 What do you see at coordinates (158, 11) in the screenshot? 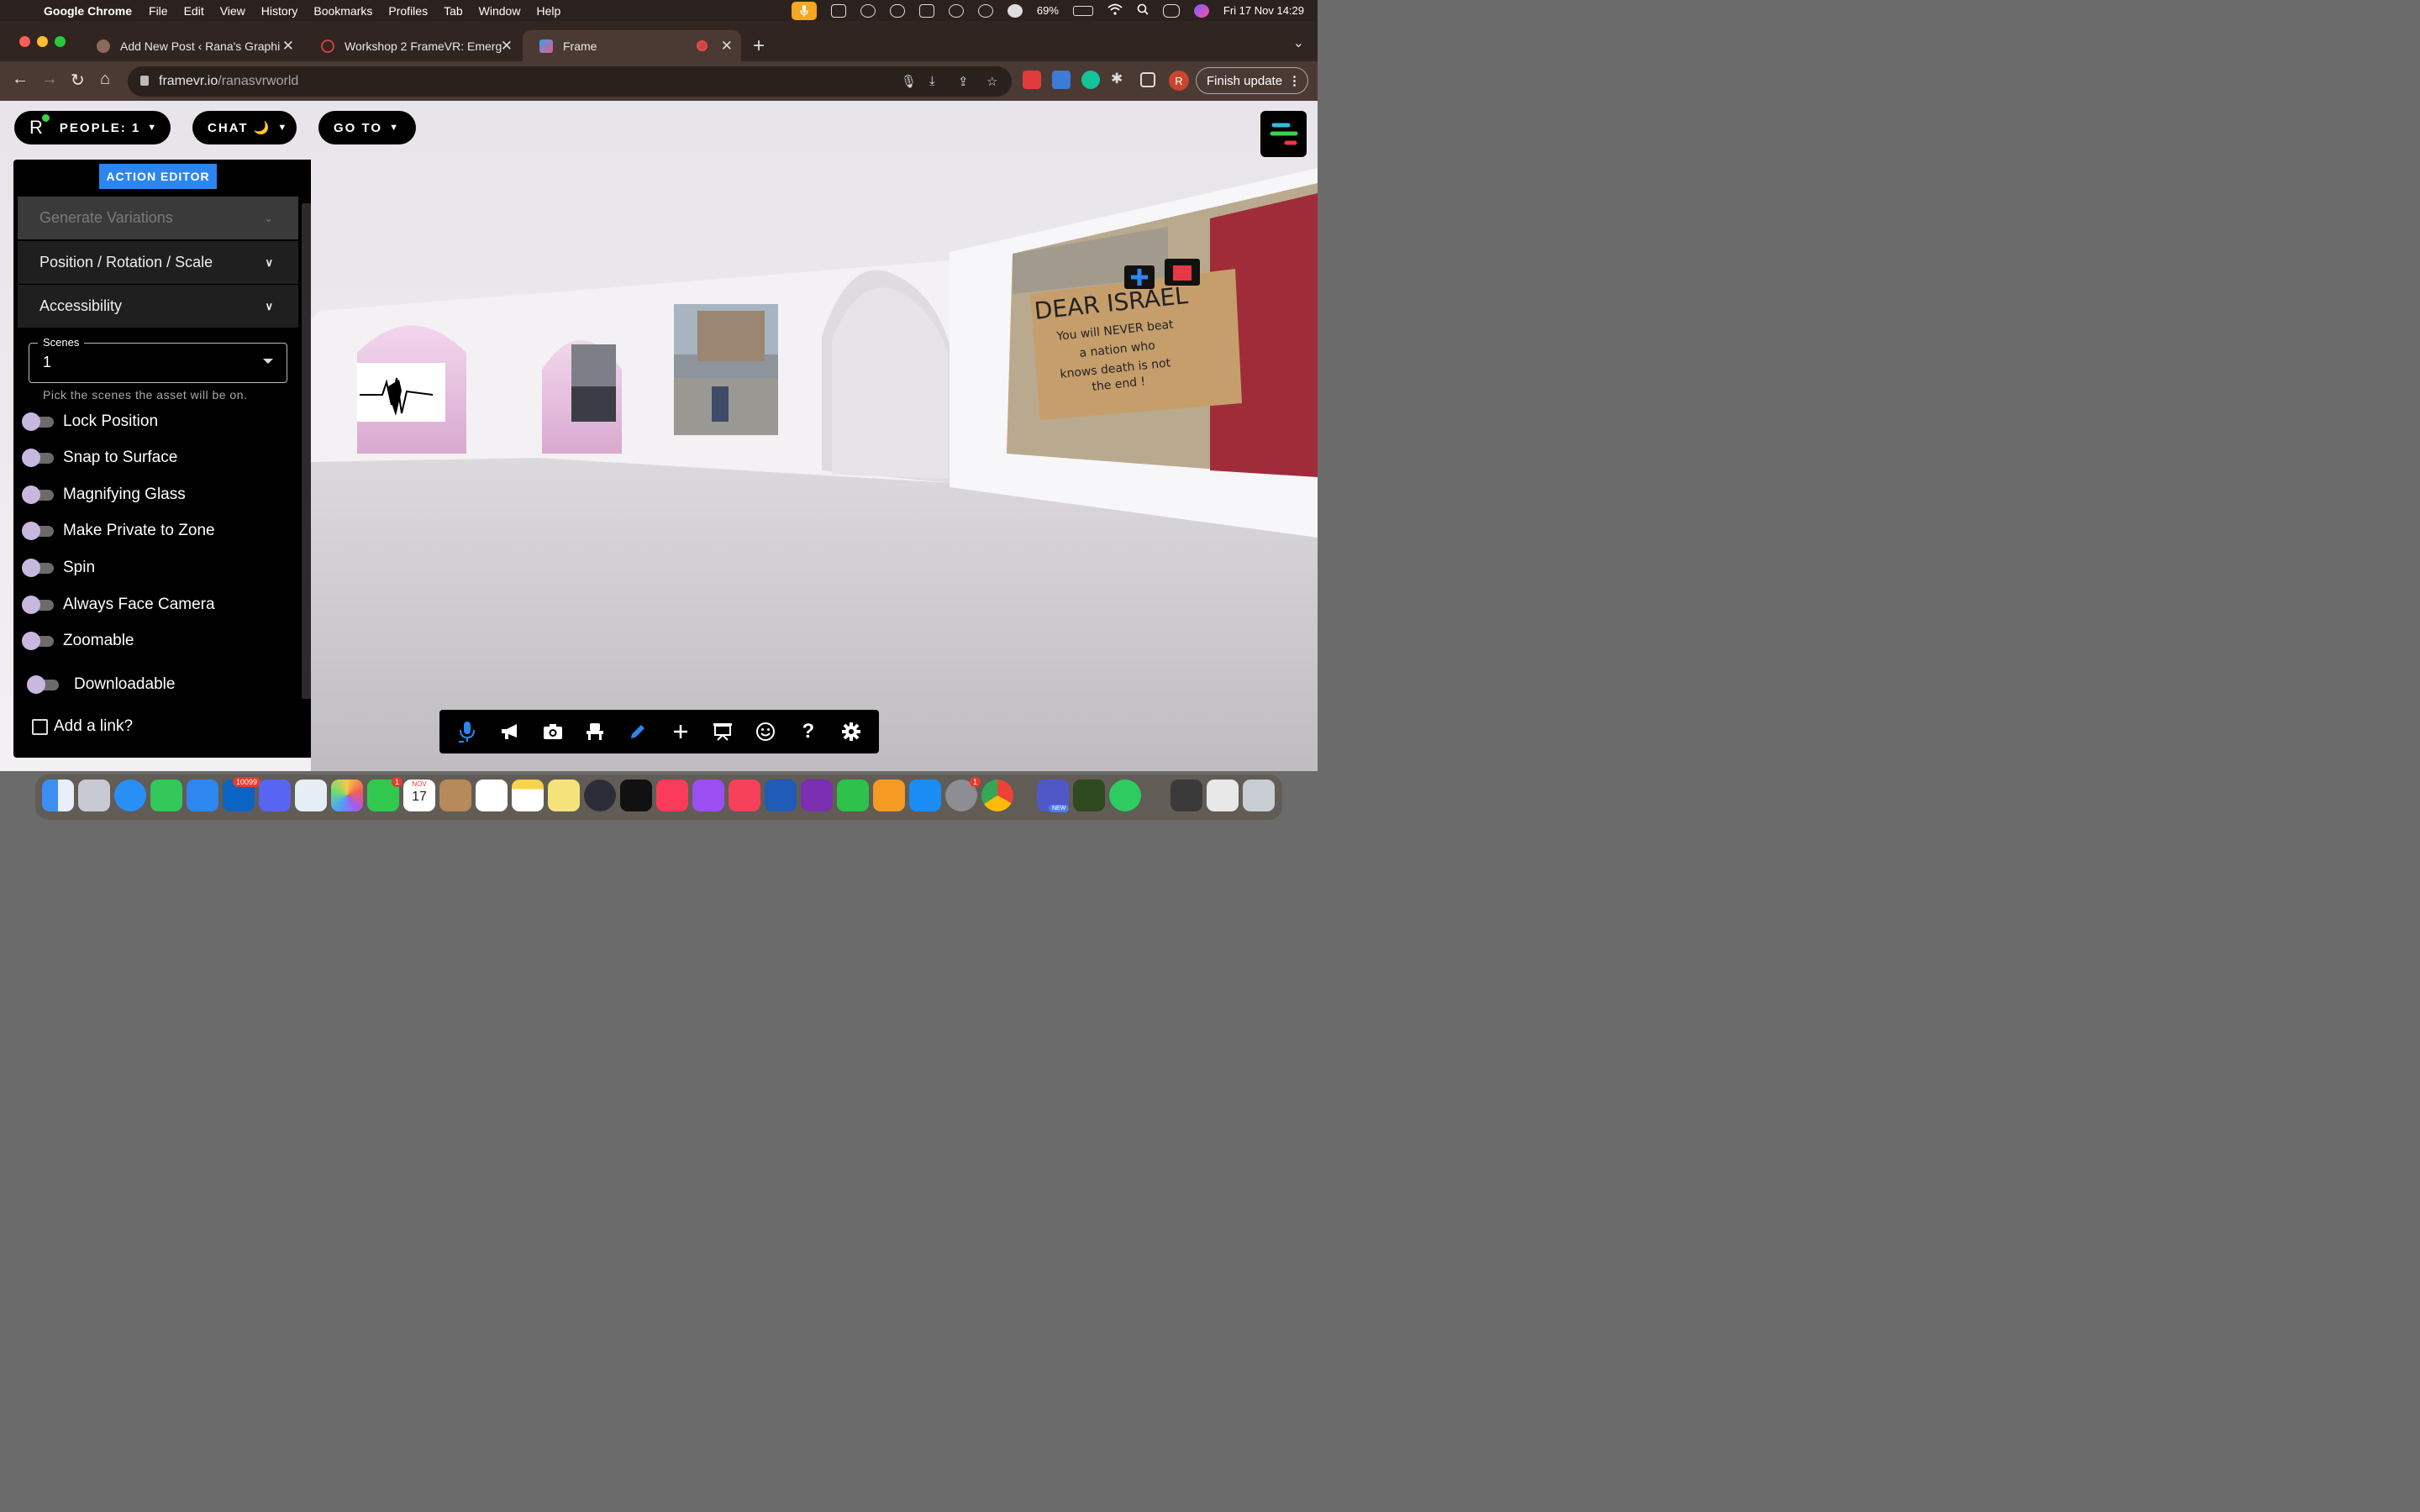
I see `menu-file: File` at bounding box center [158, 11].